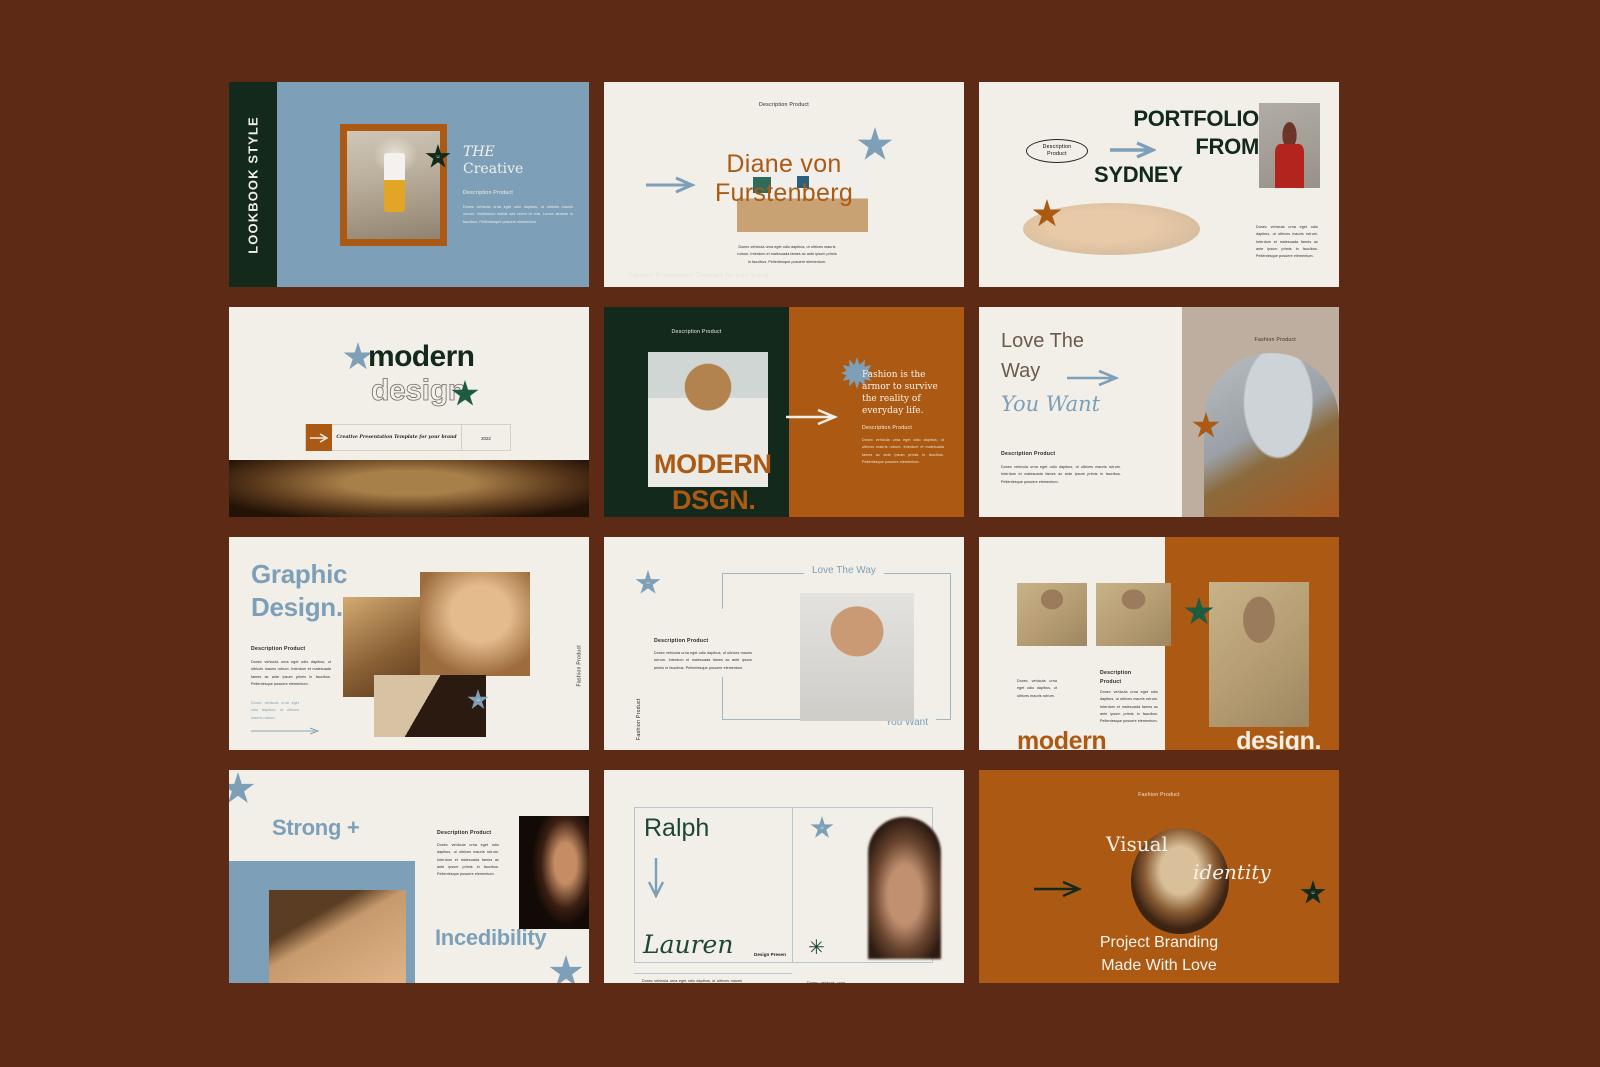  I want to click on photo-frame, so click(393, 185).